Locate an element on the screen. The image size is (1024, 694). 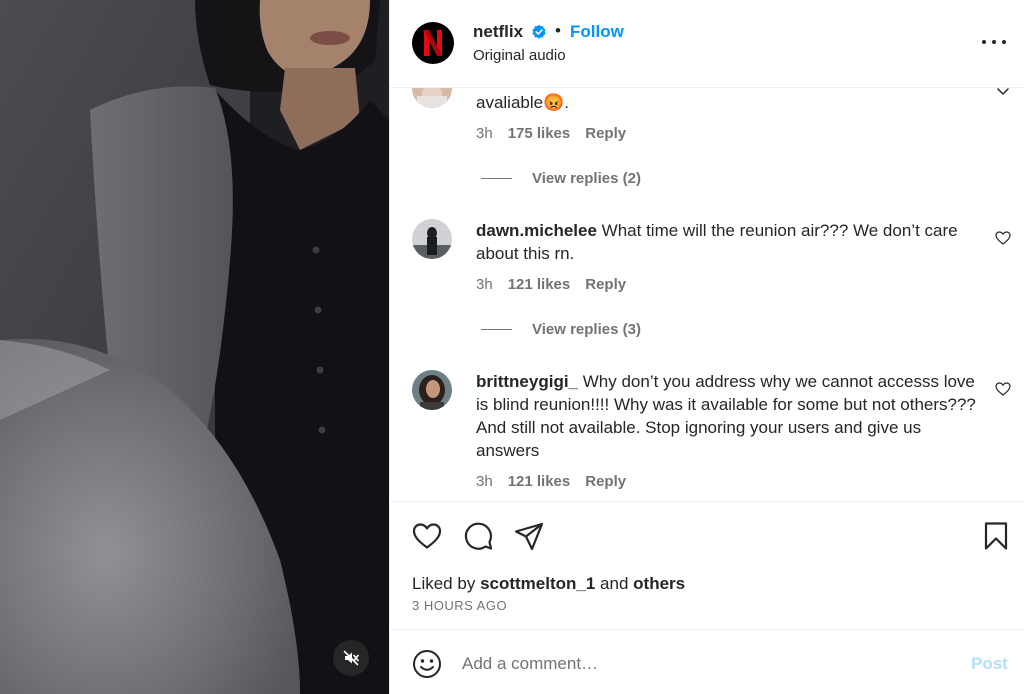
comment-input is located at coordinates (702, 664).